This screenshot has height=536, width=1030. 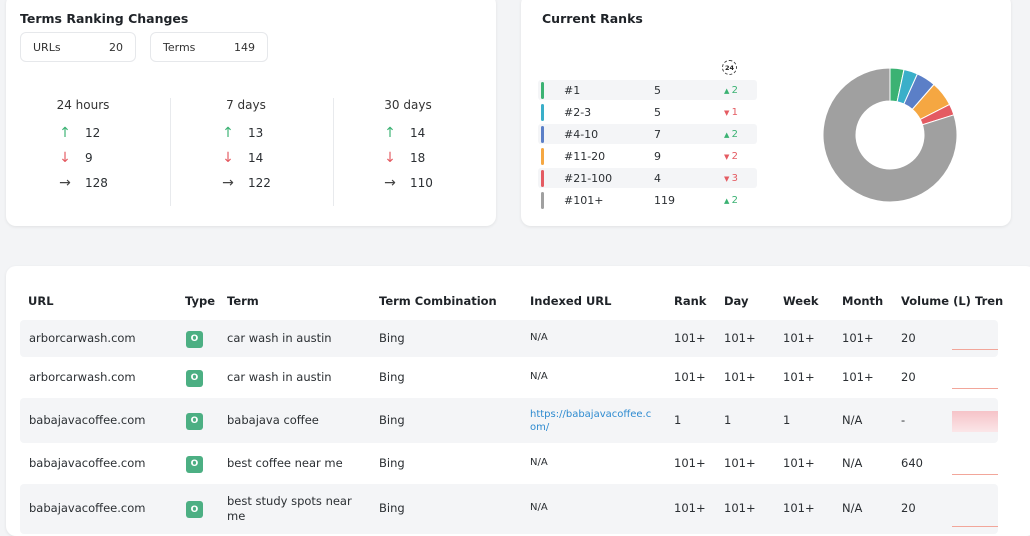 I want to click on header-week: Week, so click(x=801, y=301).